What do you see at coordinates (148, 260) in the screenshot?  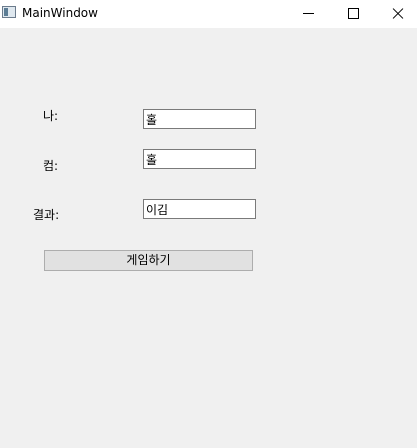 I see `play-game-button: 게임하기` at bounding box center [148, 260].